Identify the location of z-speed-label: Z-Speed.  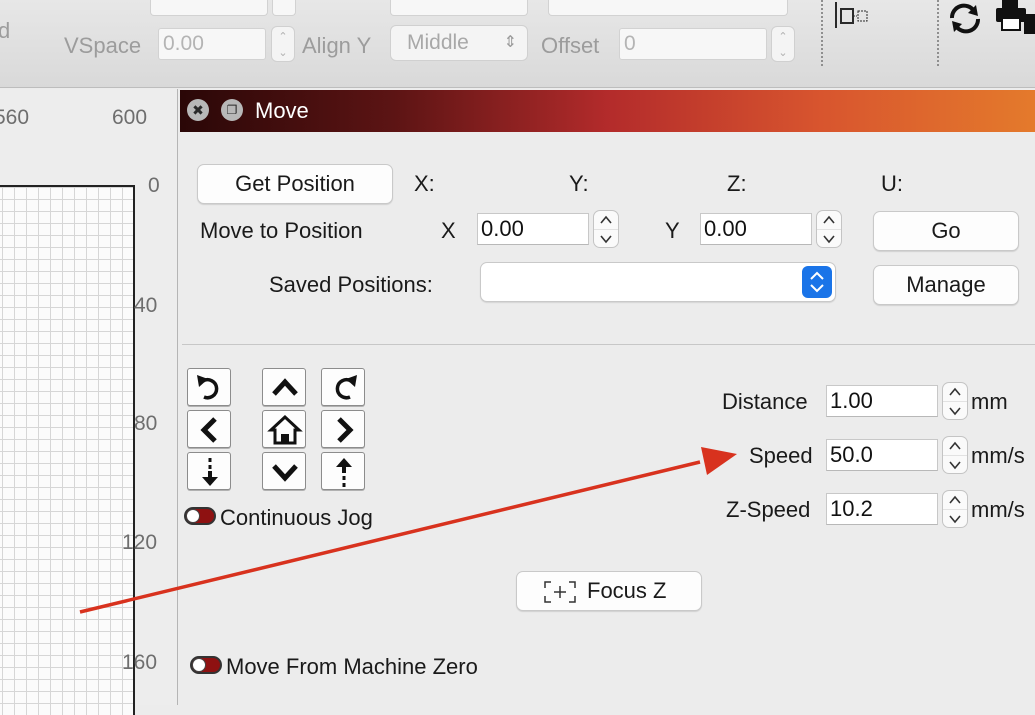
(768, 509).